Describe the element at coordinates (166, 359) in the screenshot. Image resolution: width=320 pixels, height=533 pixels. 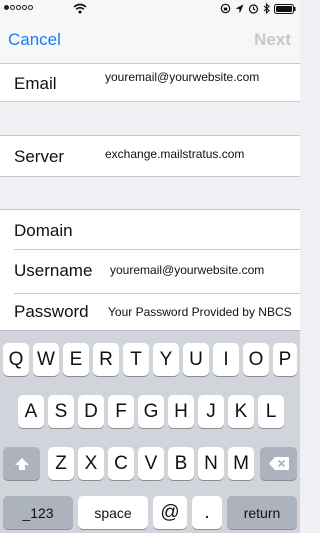
I see `key-y: Y` at that location.